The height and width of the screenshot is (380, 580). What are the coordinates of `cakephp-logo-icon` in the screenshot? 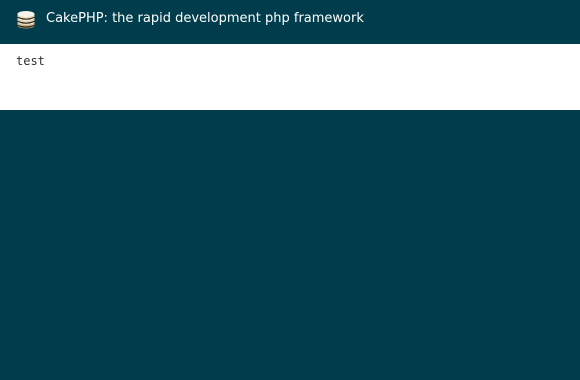 It's located at (26, 20).